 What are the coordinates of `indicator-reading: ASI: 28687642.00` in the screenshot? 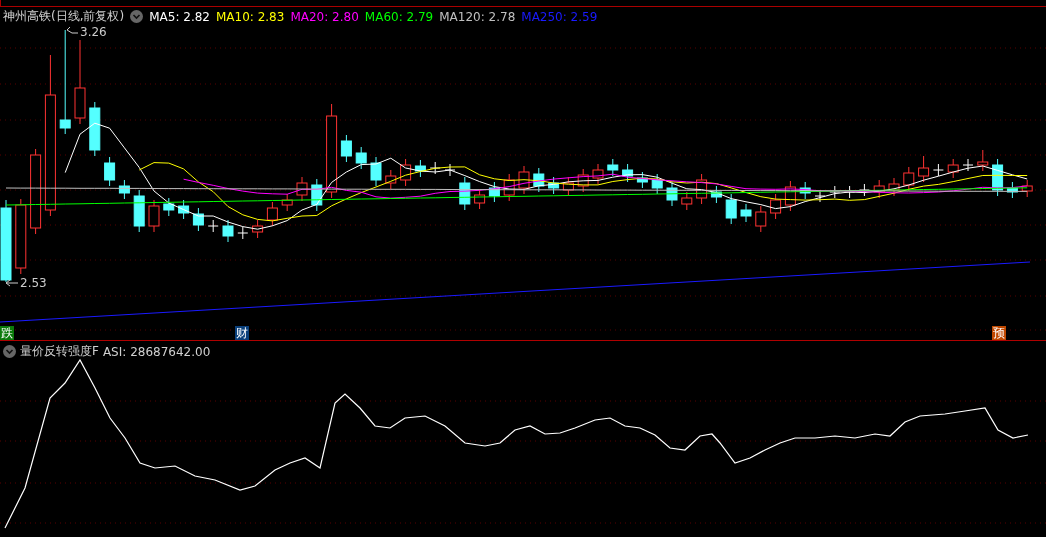 It's located at (156, 351).